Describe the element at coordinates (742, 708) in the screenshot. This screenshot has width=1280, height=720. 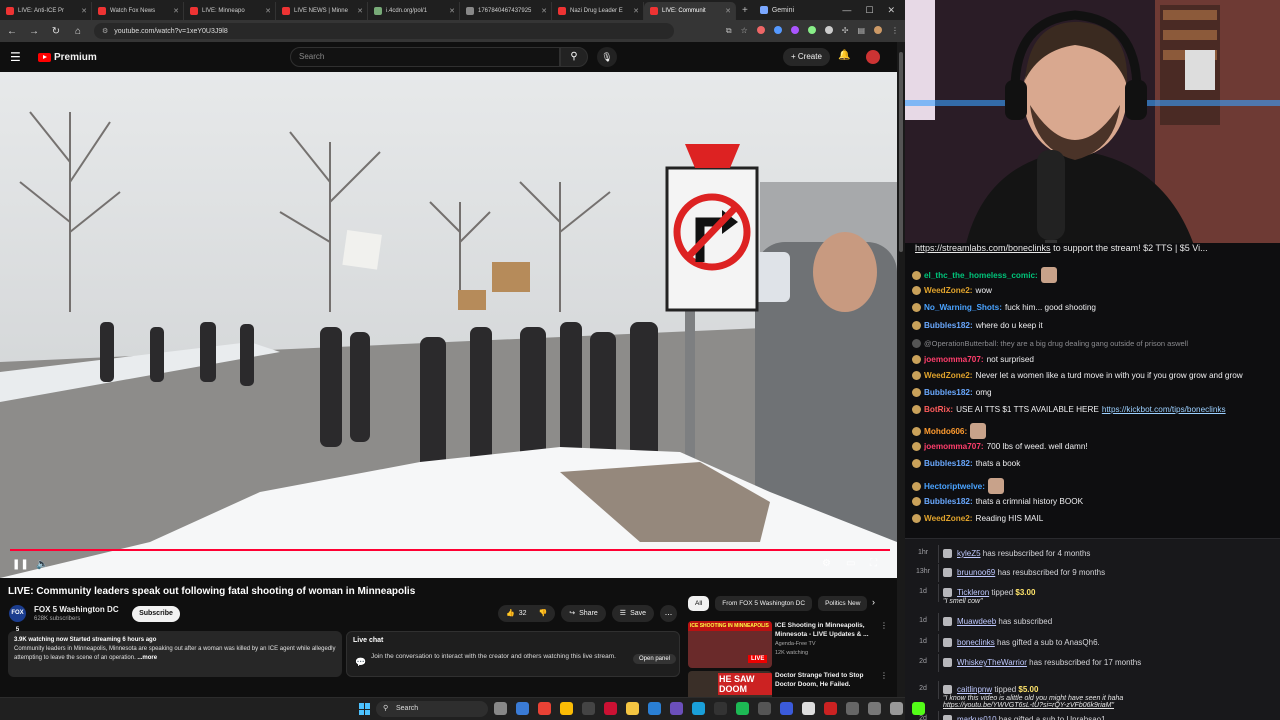
I see `spotify-icon` at that location.